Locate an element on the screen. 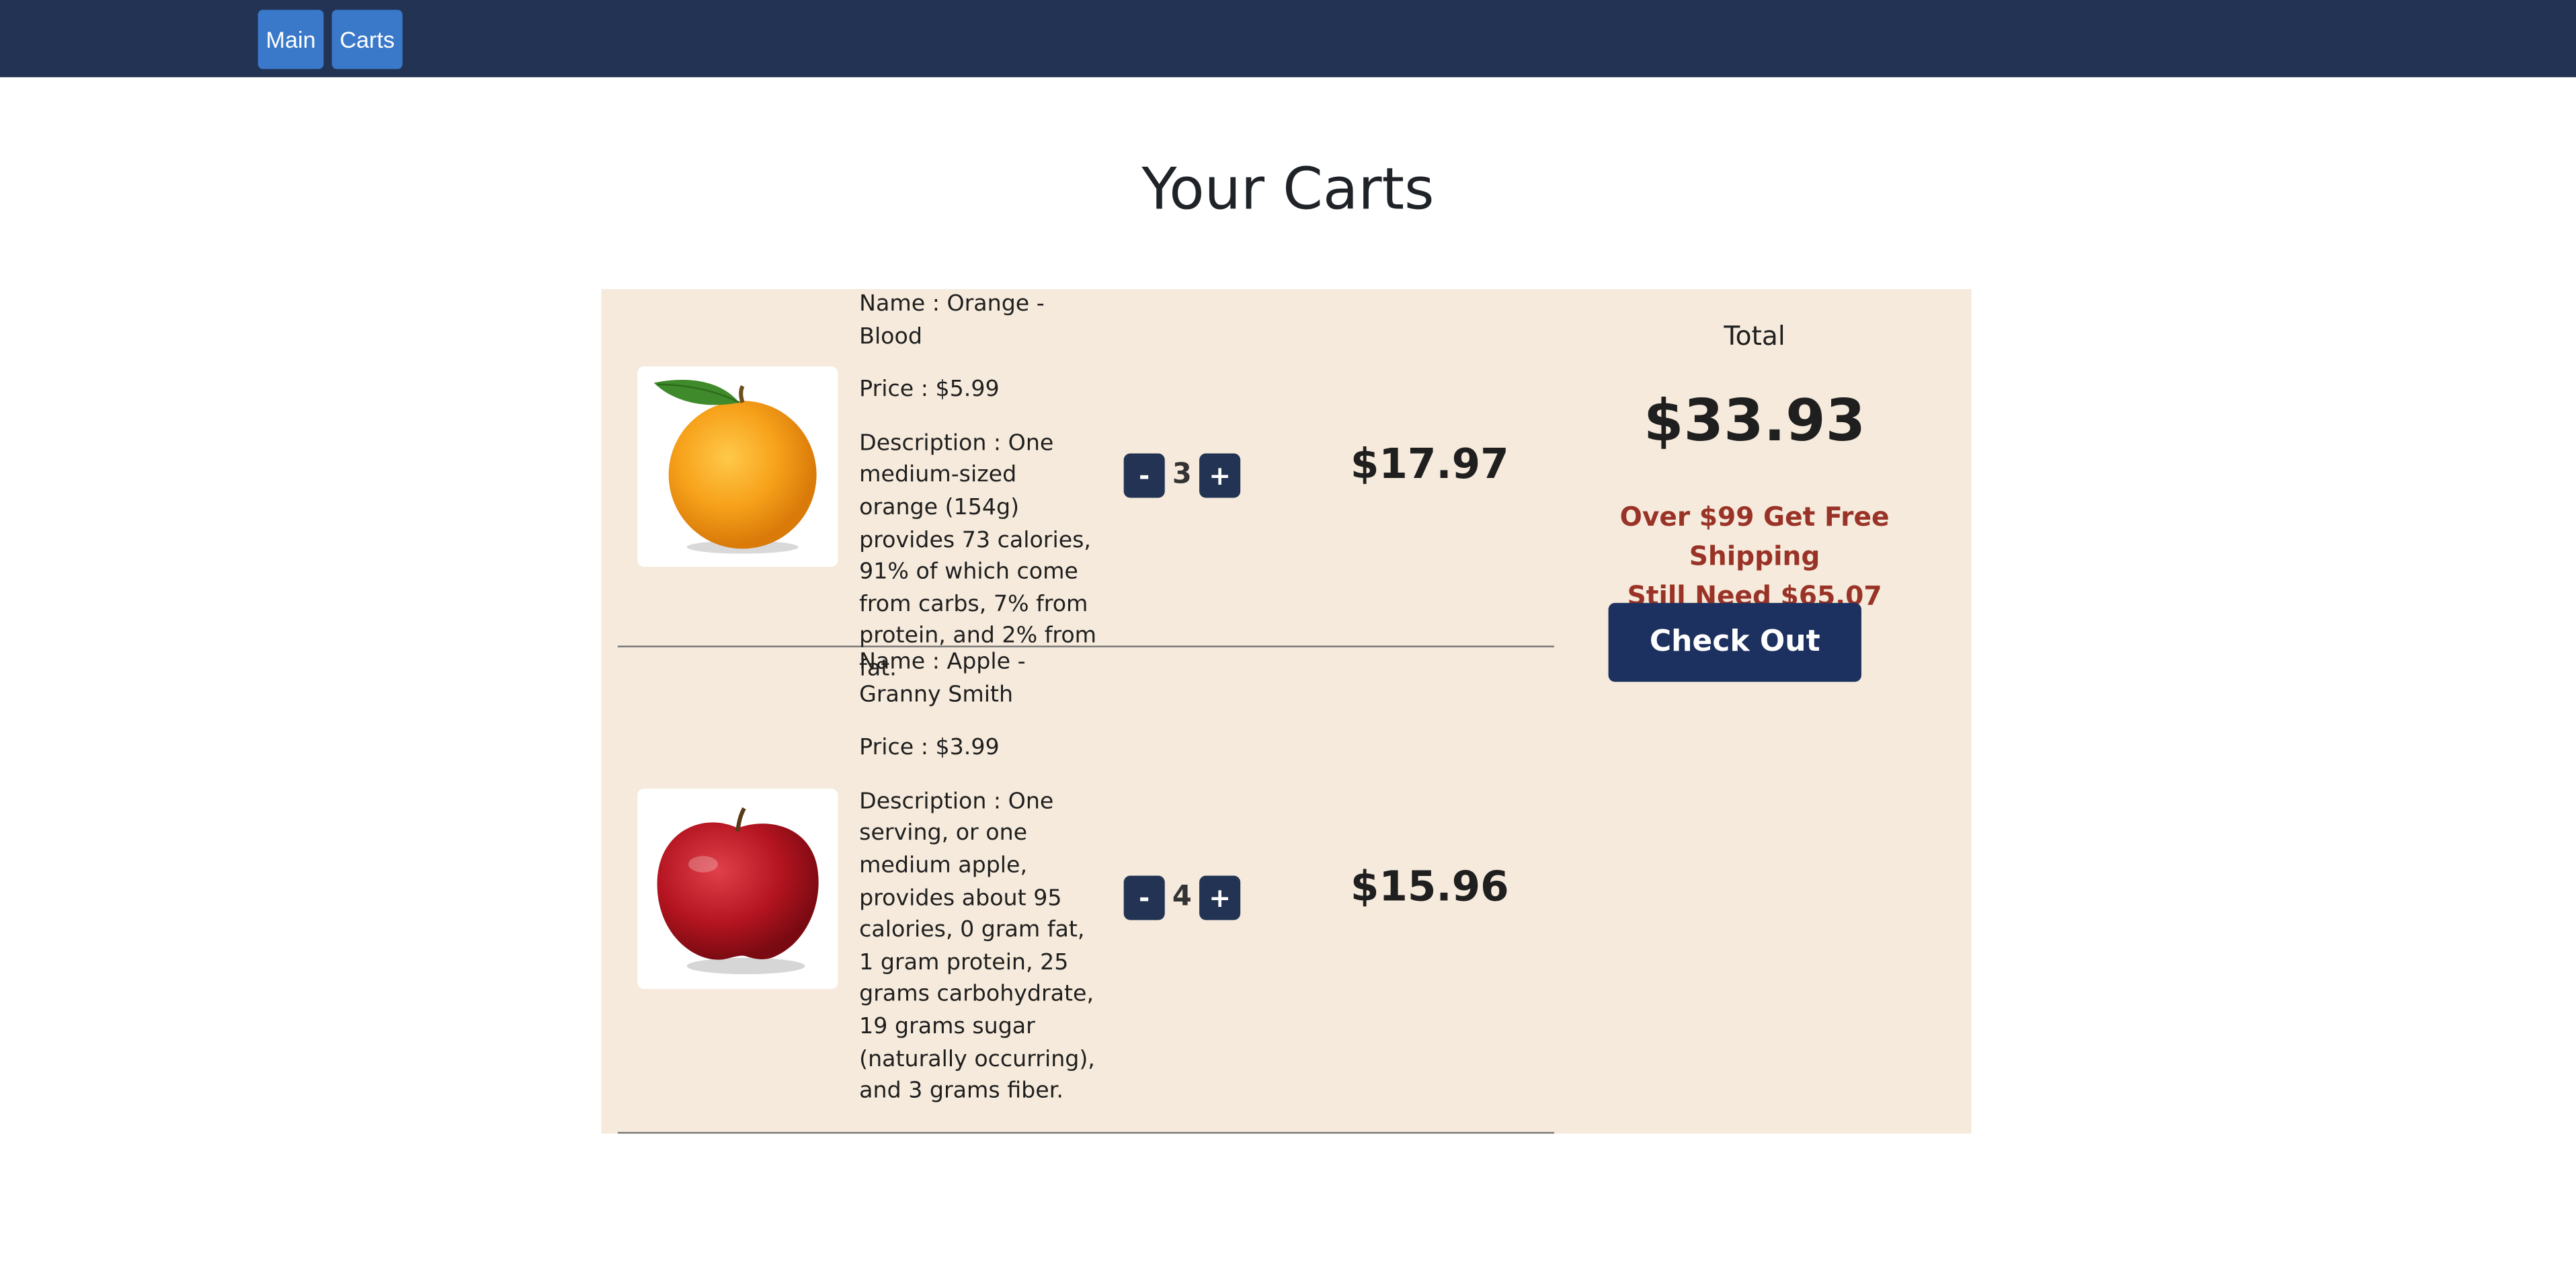 This screenshot has height=1284, width=2576. item-name: Name : Apple - Granny Smith is located at coordinates (942, 678).